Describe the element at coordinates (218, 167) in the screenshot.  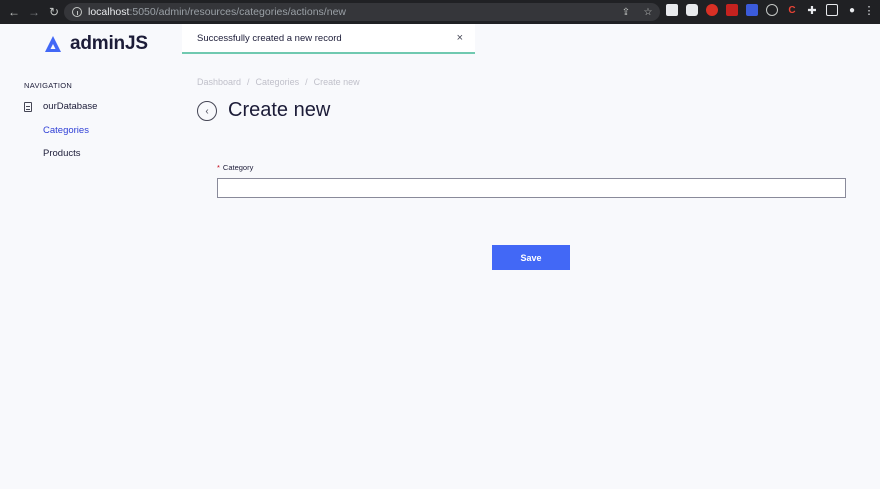
I see `required-marker: *` at that location.